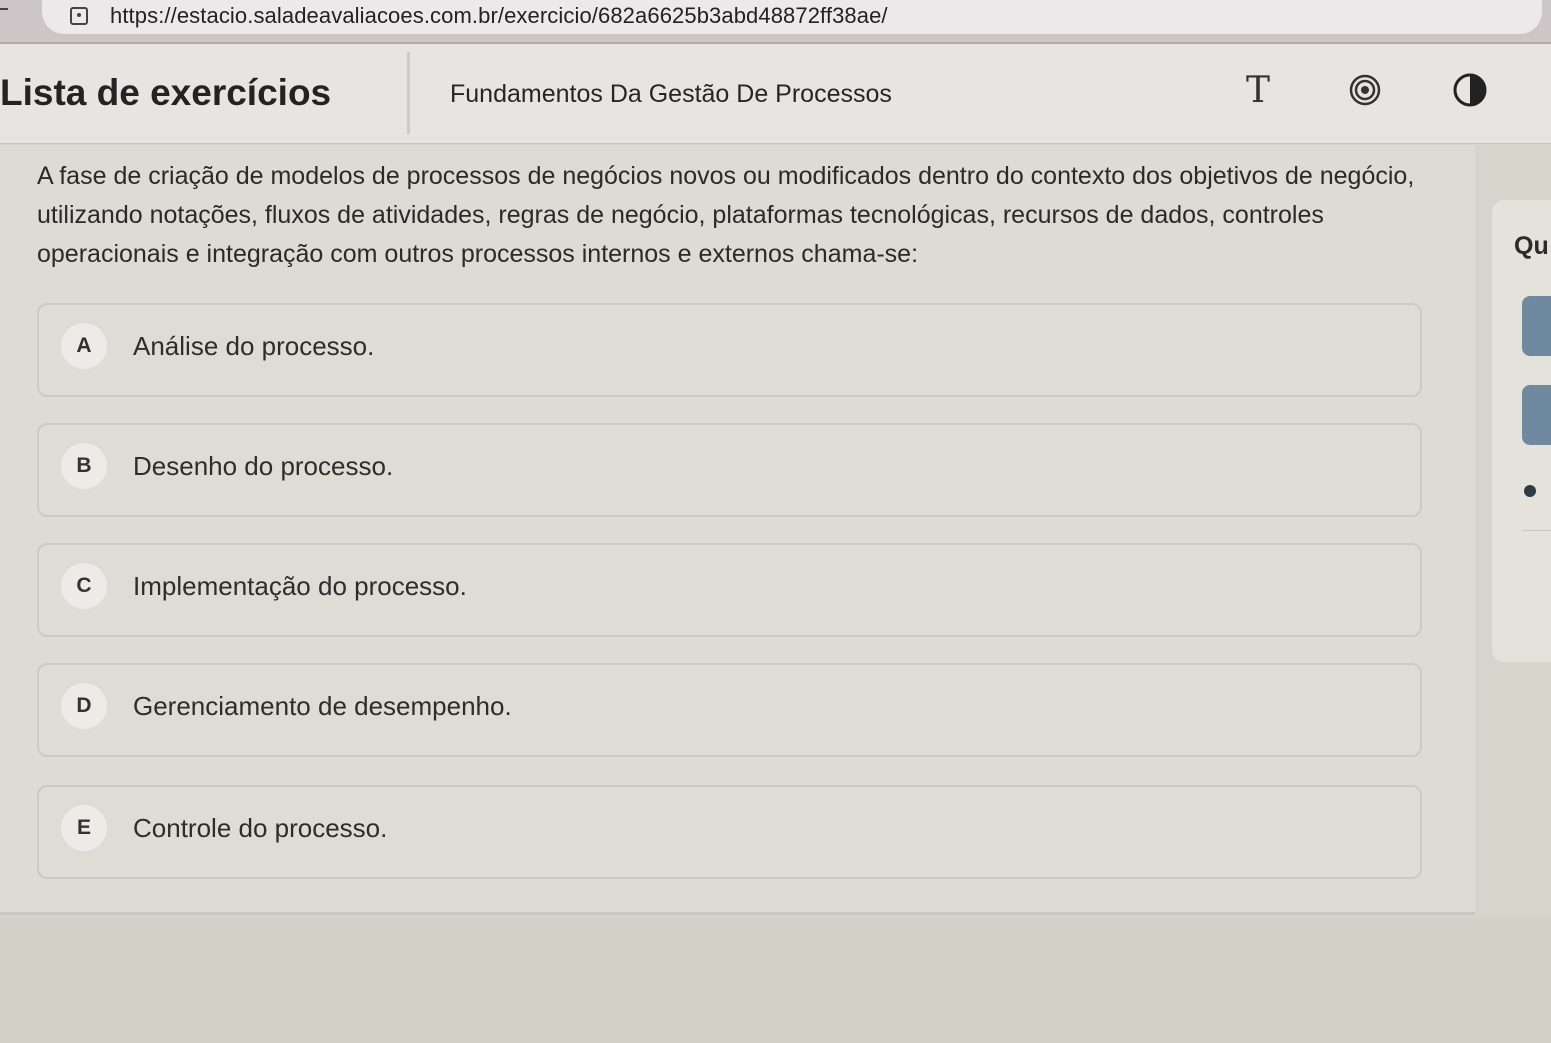  I want to click on option-letter: B, so click(84, 465).